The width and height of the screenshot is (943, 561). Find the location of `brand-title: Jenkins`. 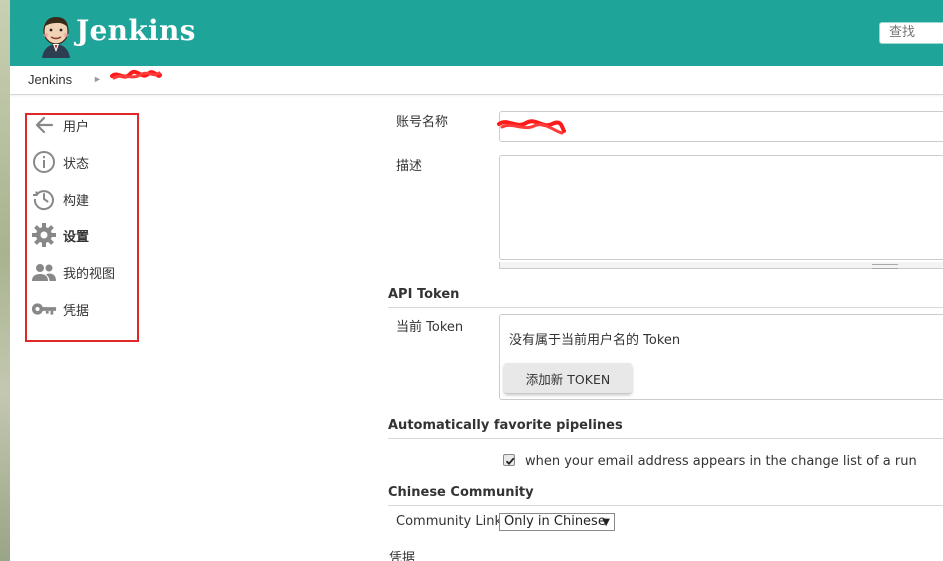

brand-title: Jenkins is located at coordinates (136, 30).